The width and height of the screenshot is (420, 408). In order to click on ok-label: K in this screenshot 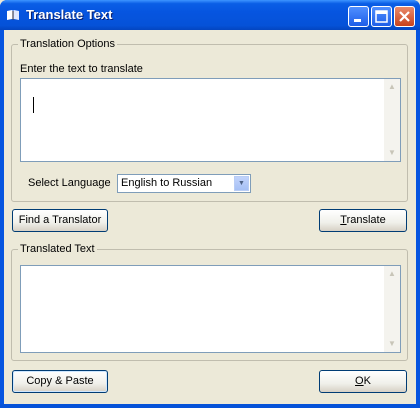, I will do `click(367, 381)`.